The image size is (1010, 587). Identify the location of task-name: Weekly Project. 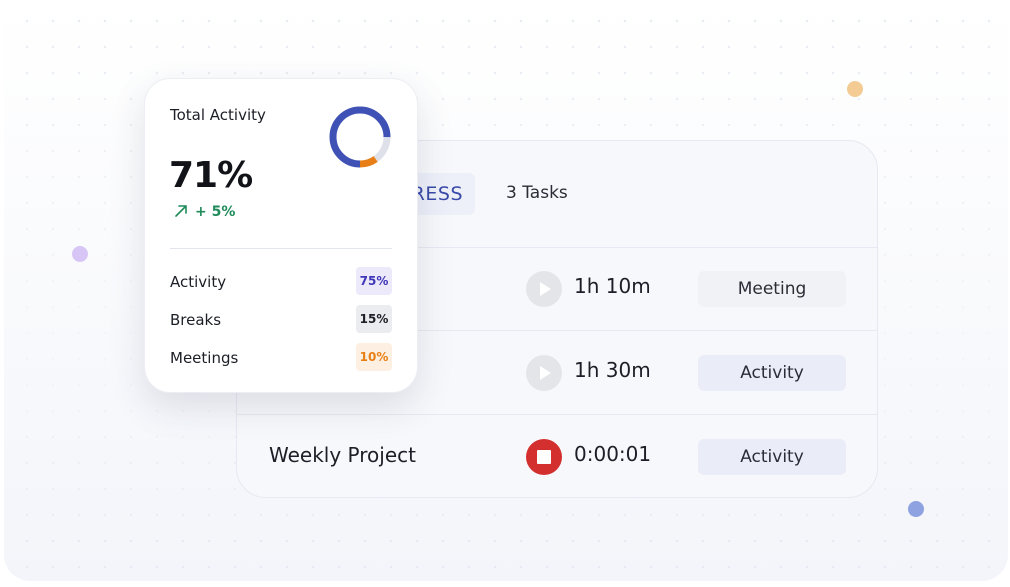
(342, 455).